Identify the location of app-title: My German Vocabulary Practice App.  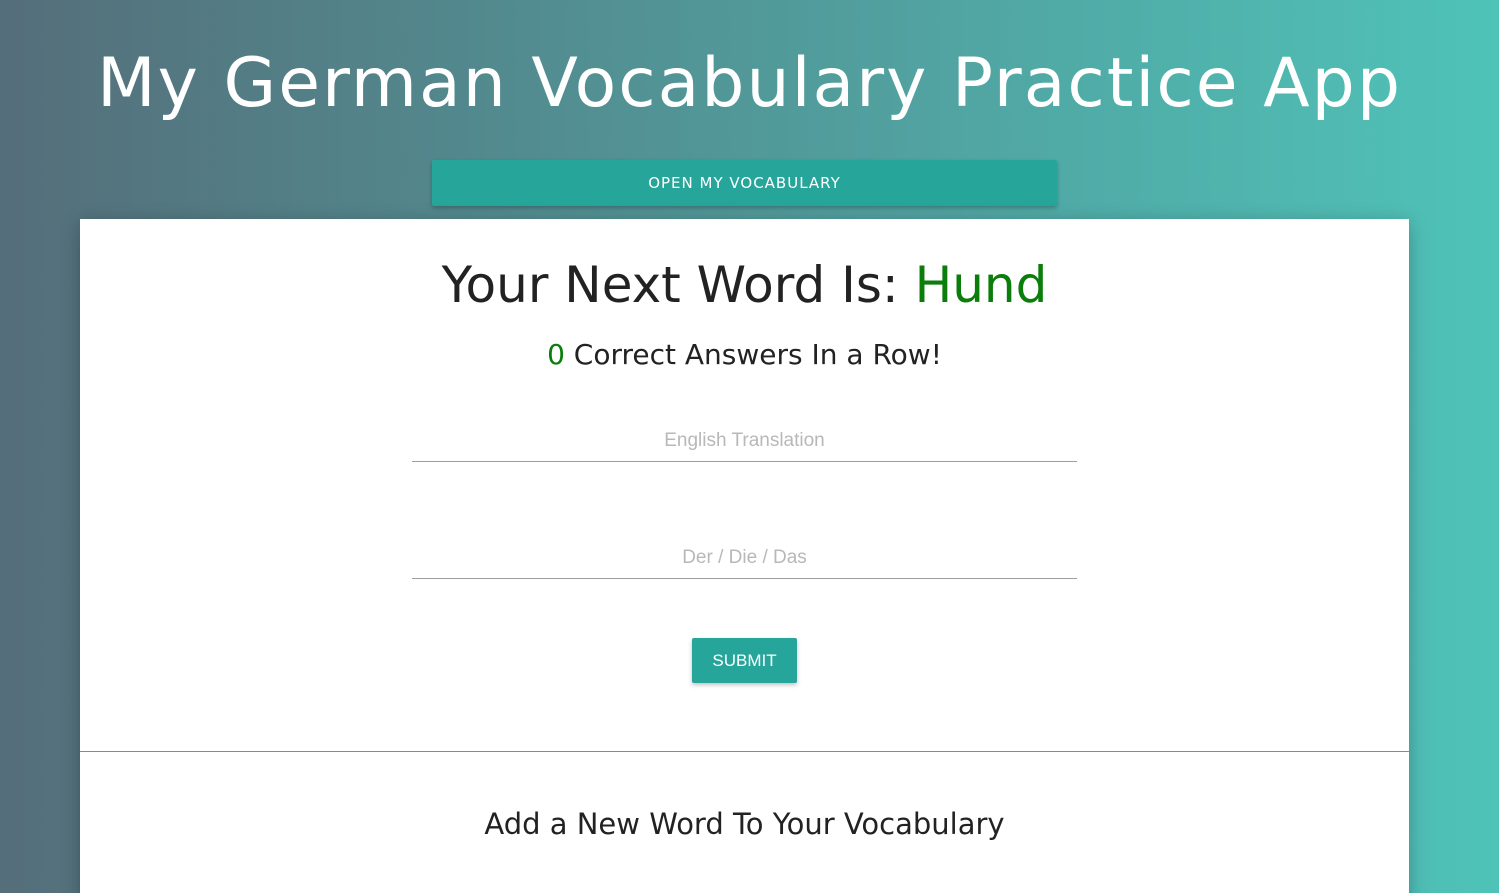
(749, 83).